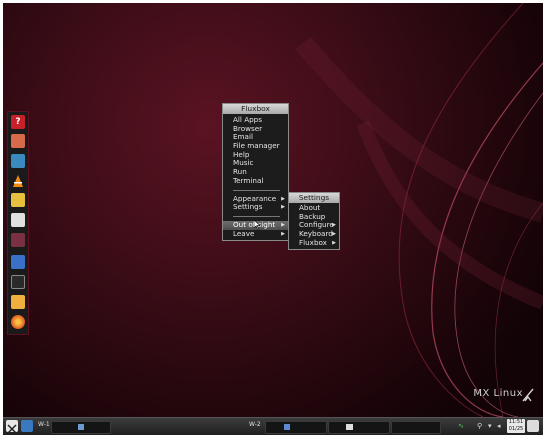 The width and height of the screenshot is (546, 440). I want to click on workspace-1-label: W-1, so click(44, 424).